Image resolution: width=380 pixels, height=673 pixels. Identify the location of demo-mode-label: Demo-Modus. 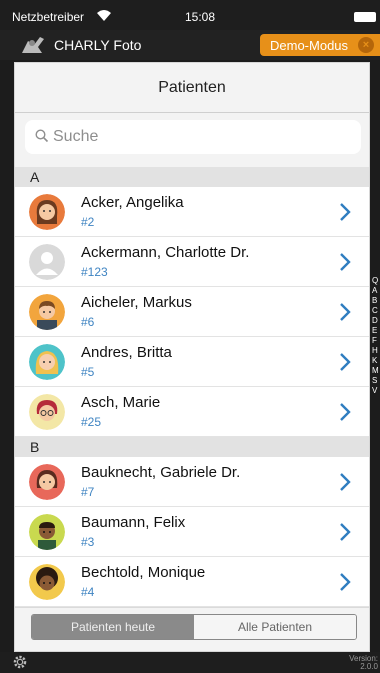
(309, 45).